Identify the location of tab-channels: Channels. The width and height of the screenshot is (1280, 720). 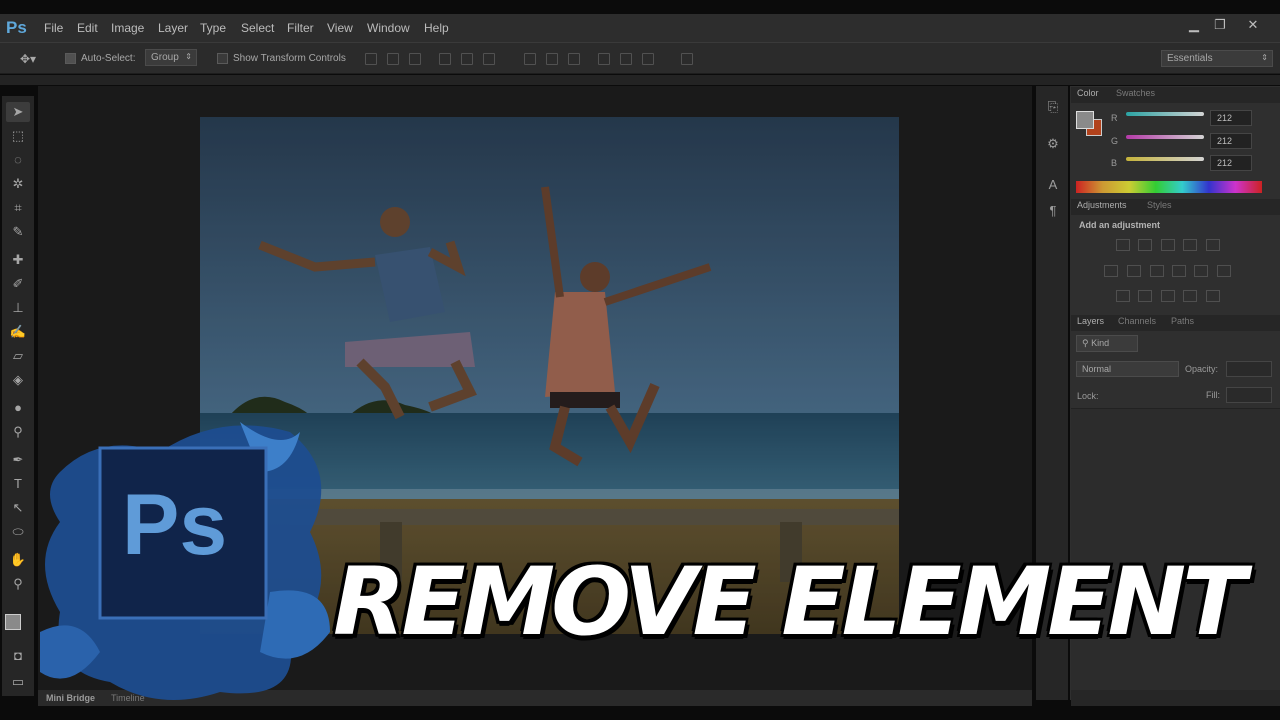
(1137, 321).